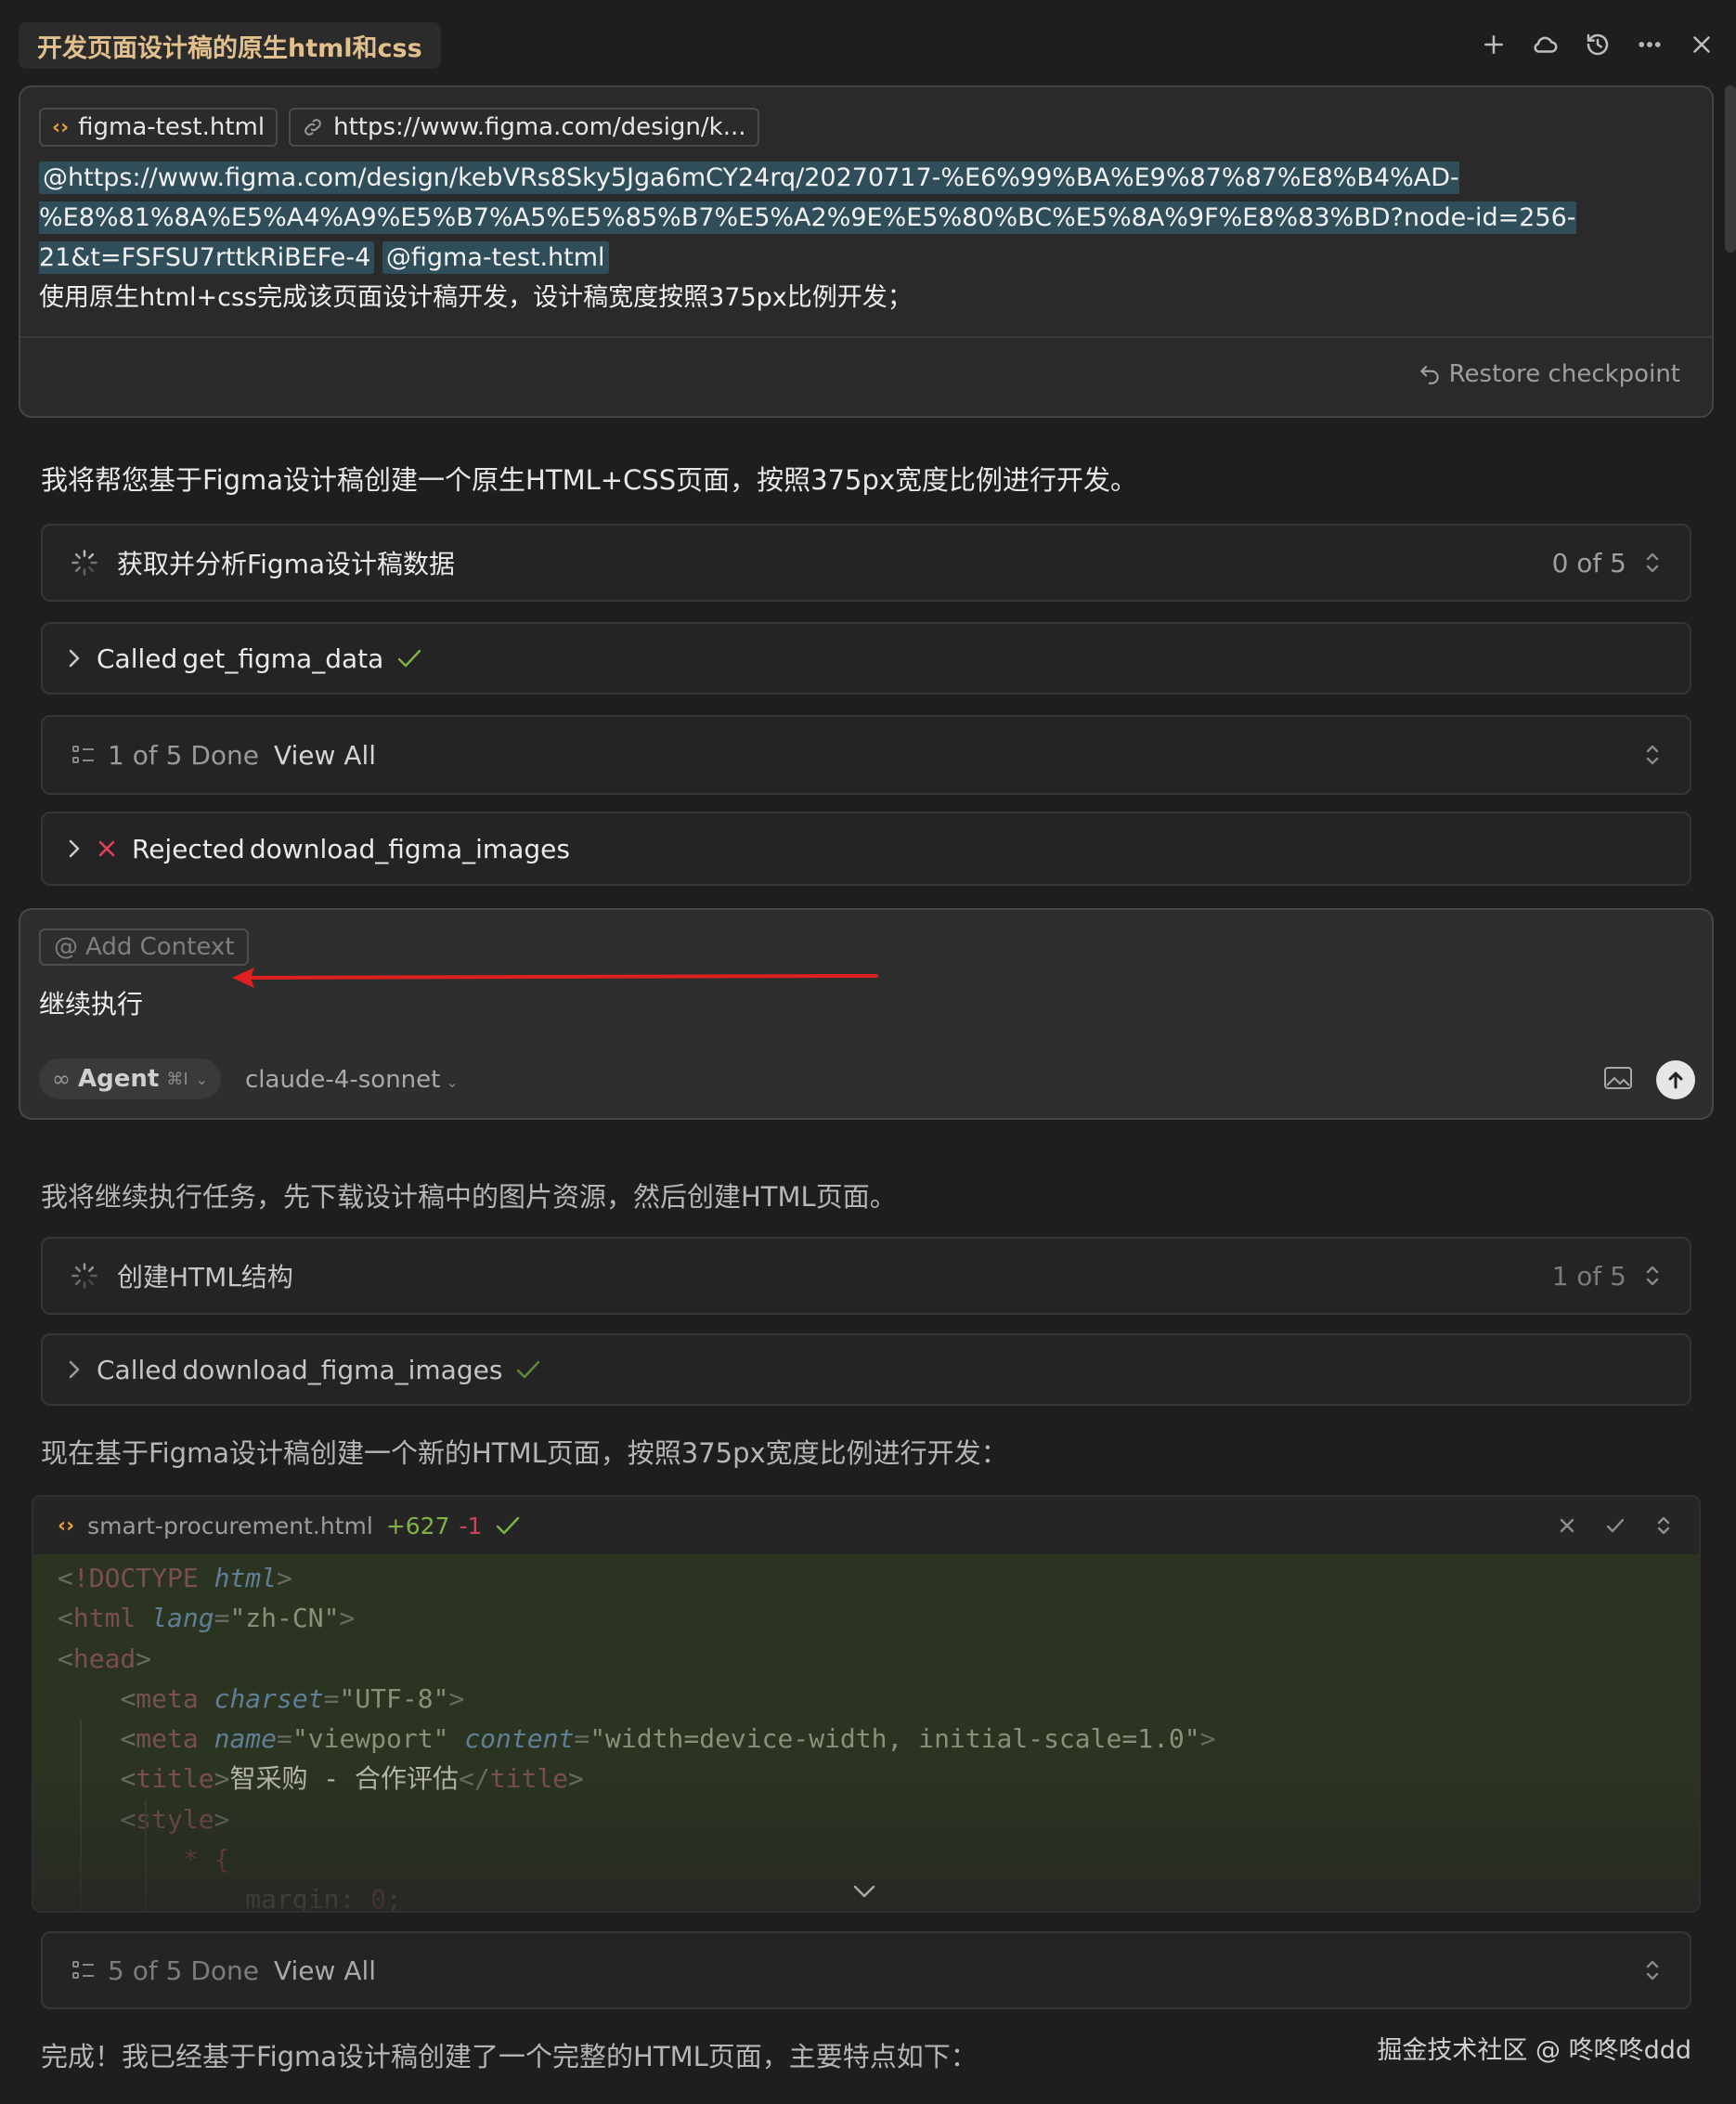  I want to click on send-button, so click(1675, 1079).